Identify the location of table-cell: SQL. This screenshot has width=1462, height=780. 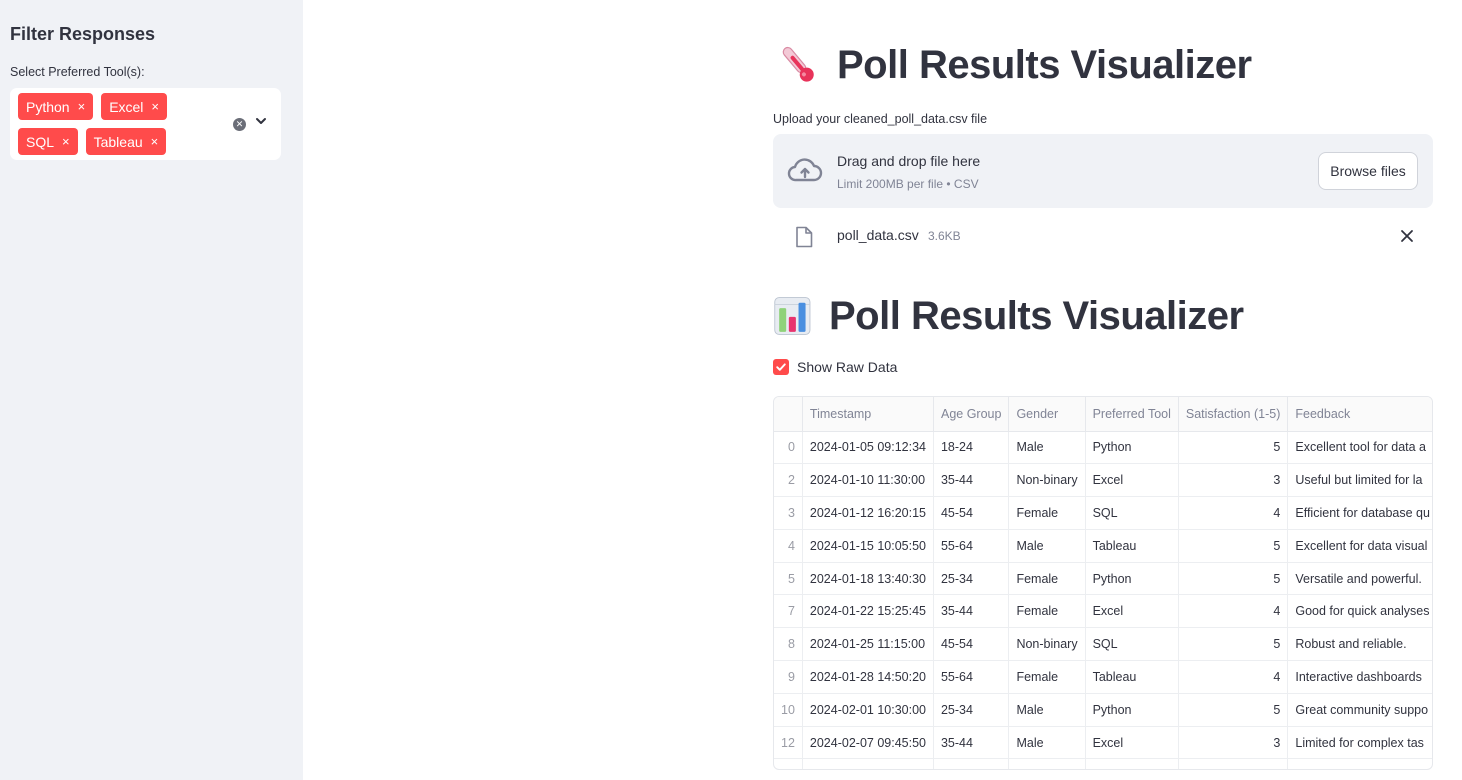
(1132, 644).